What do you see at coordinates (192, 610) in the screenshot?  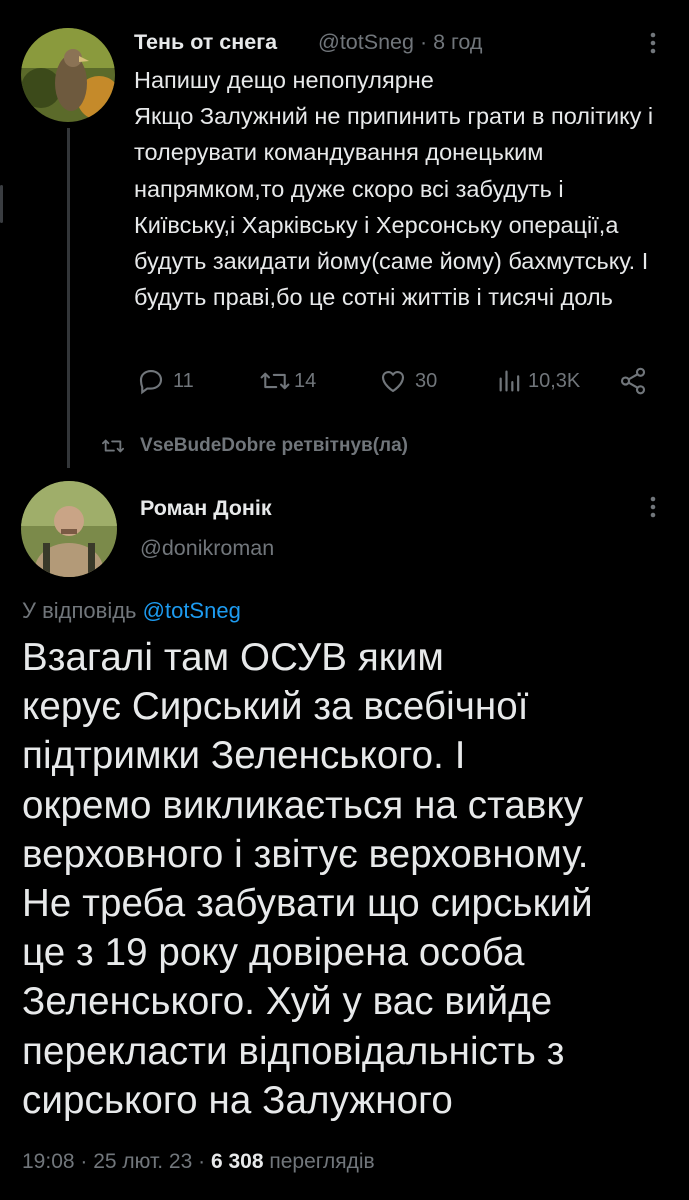 I see `reply-to-link: @totSneg` at bounding box center [192, 610].